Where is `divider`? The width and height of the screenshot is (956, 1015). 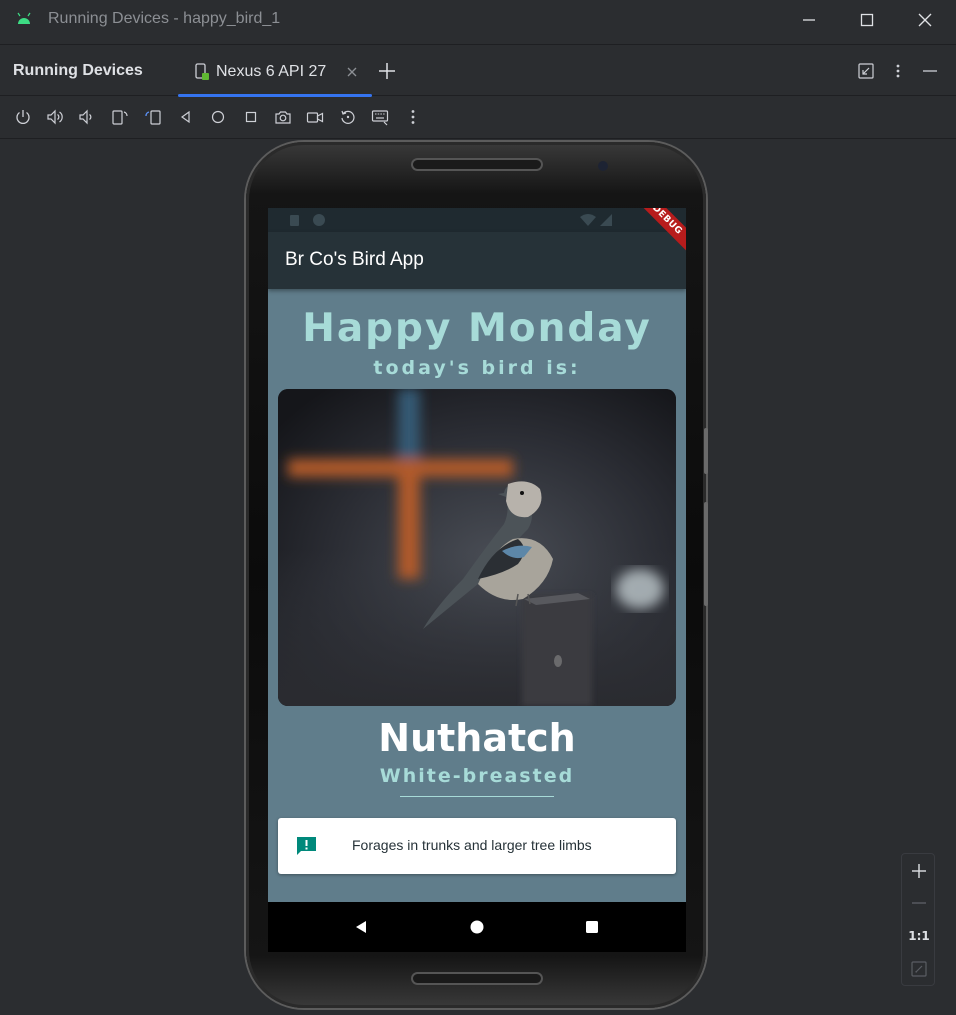
divider is located at coordinates (477, 796).